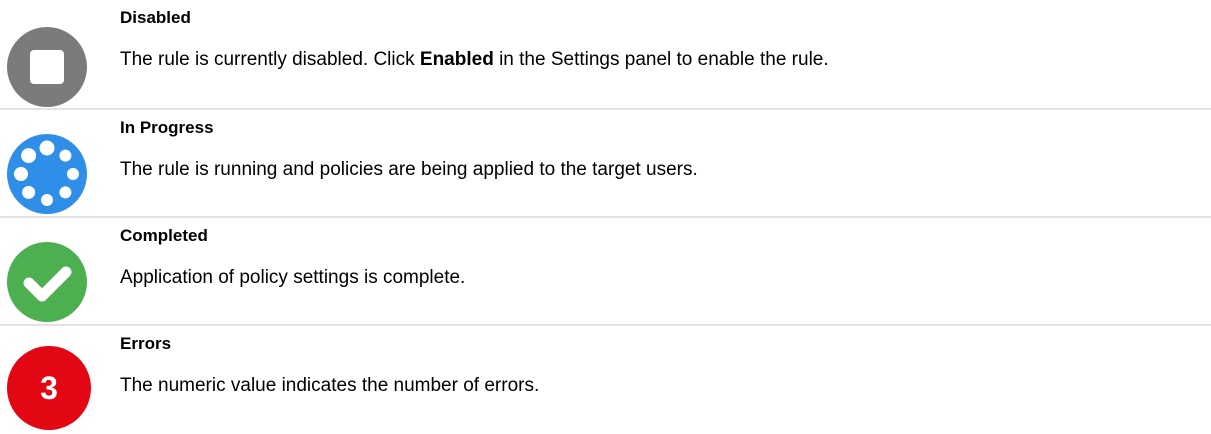  Describe the element at coordinates (146, 343) in the screenshot. I see `status-title: Errors` at that location.